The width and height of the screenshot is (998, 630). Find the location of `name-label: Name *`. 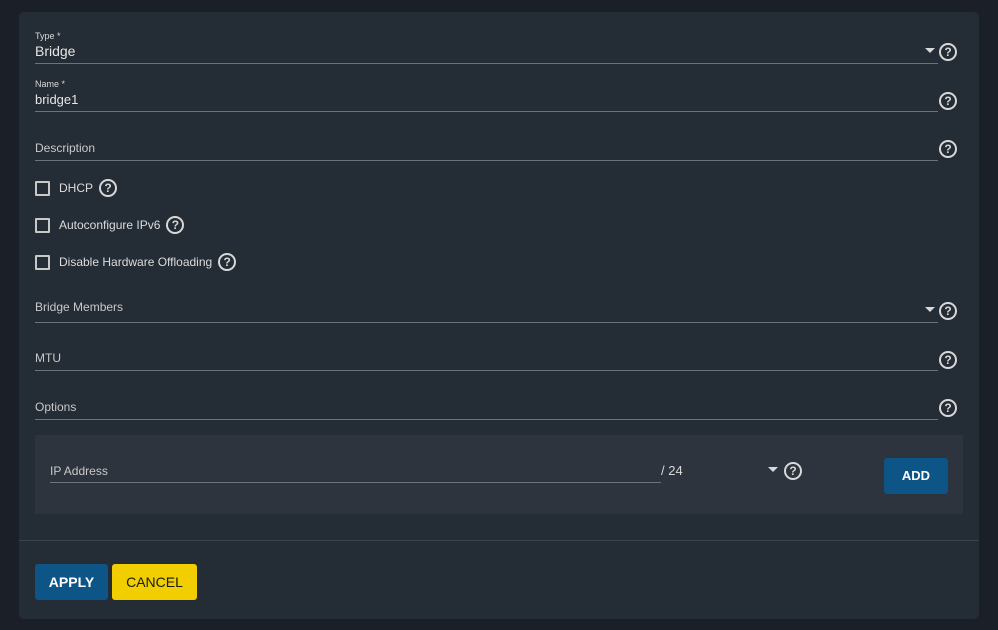

name-label: Name * is located at coordinates (50, 84).